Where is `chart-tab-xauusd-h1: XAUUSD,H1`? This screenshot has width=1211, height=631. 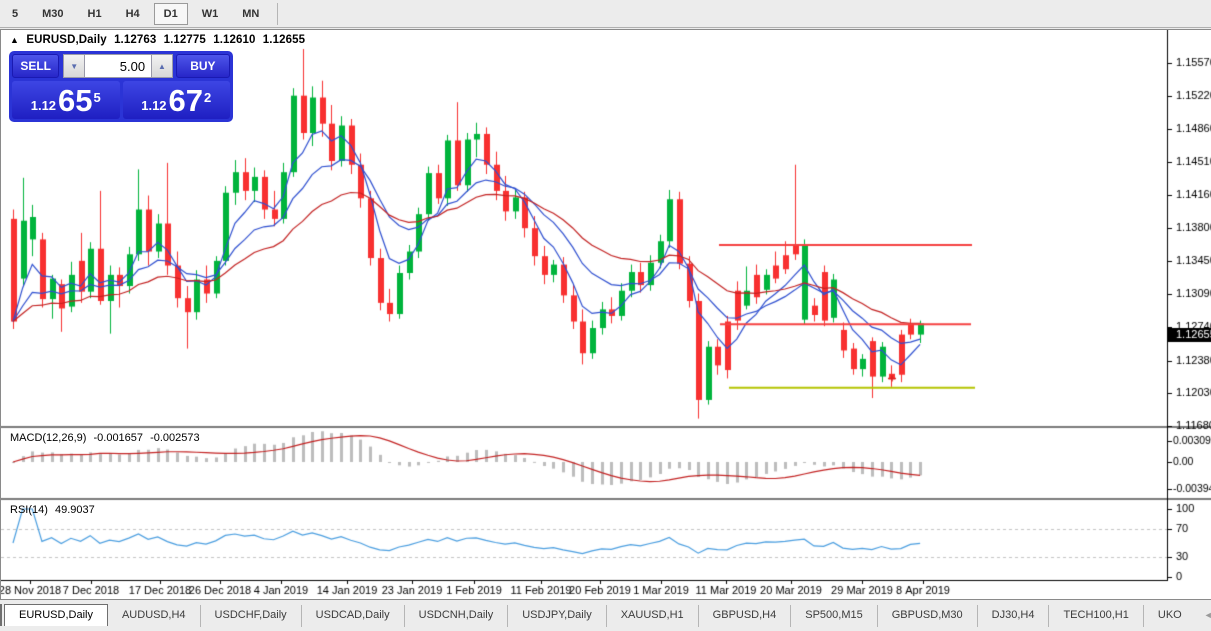 chart-tab-xauusd-h1: XAUUSD,H1 is located at coordinates (651, 616).